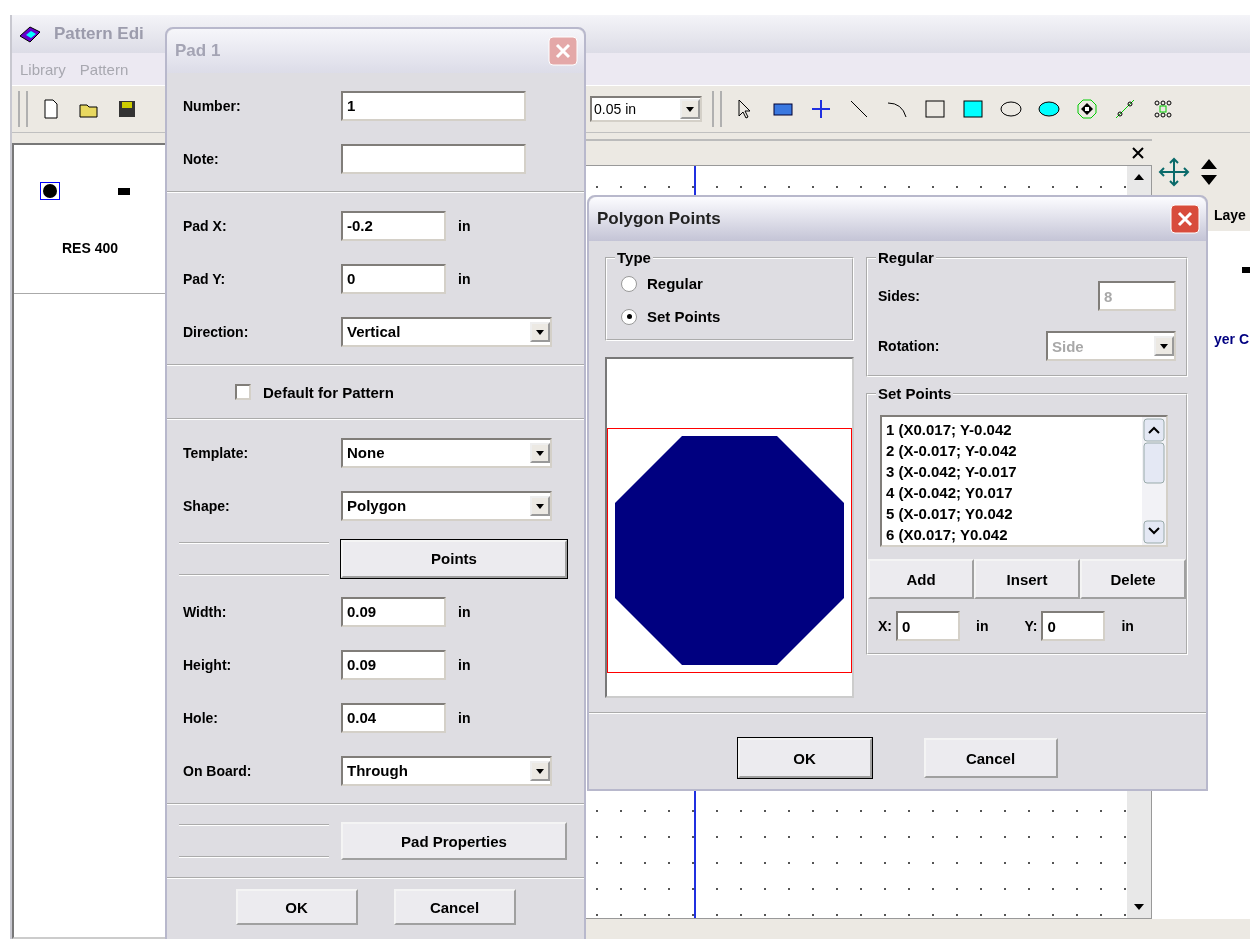 Image resolution: width=1250 pixels, height=939 pixels. I want to click on y-field: 0, so click(1073, 626).